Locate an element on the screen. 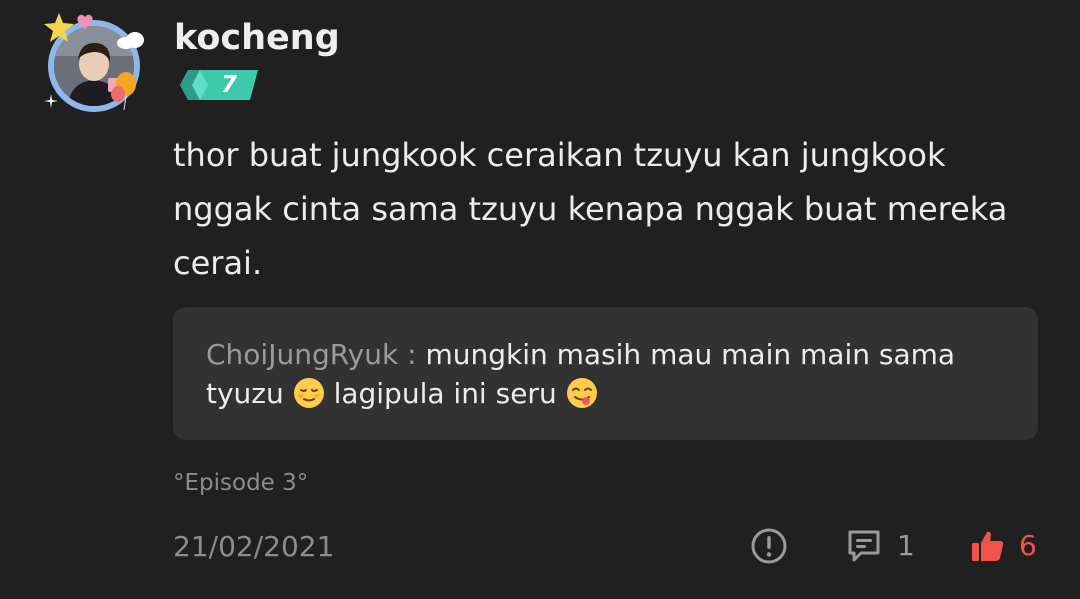 The image size is (1080, 599). reply-button: 1 is located at coordinates (880, 546).